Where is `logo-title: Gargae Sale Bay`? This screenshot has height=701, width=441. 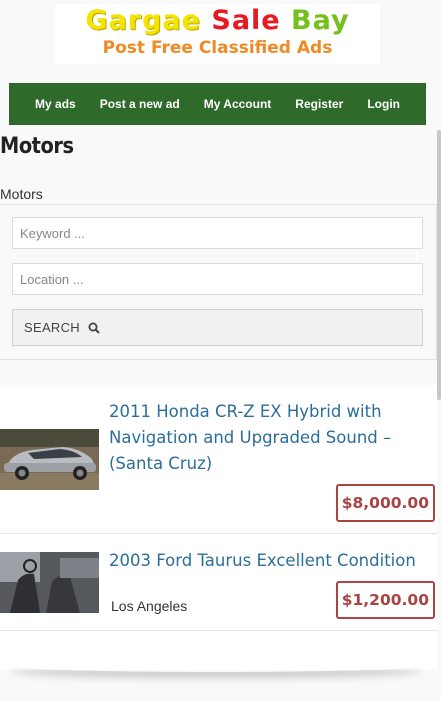
logo-title: Gargae Sale Bay is located at coordinates (217, 21).